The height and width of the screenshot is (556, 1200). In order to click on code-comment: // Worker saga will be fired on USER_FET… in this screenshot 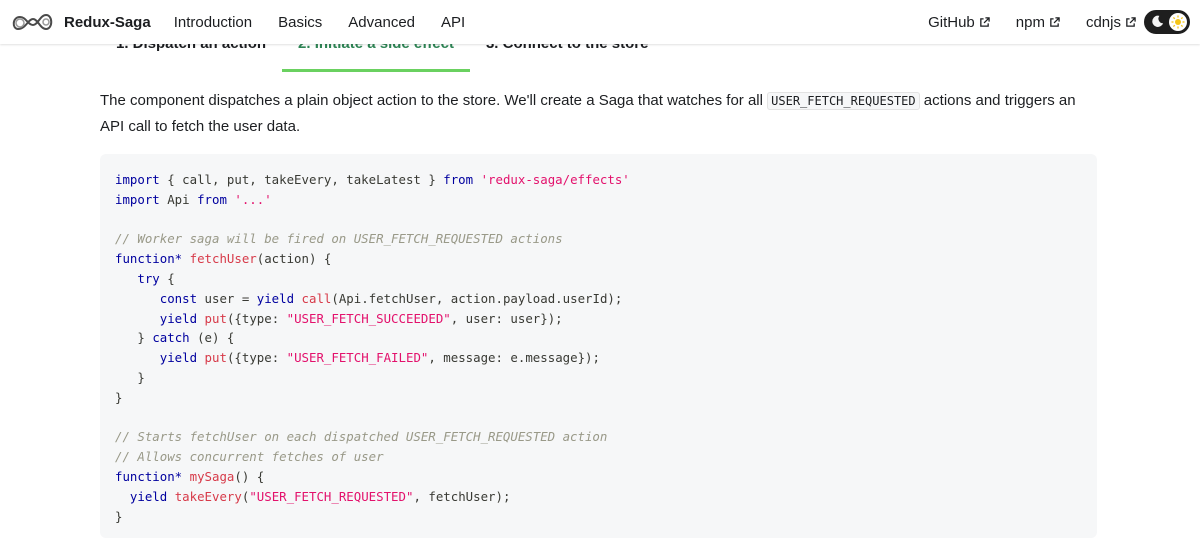, I will do `click(339, 239)`.